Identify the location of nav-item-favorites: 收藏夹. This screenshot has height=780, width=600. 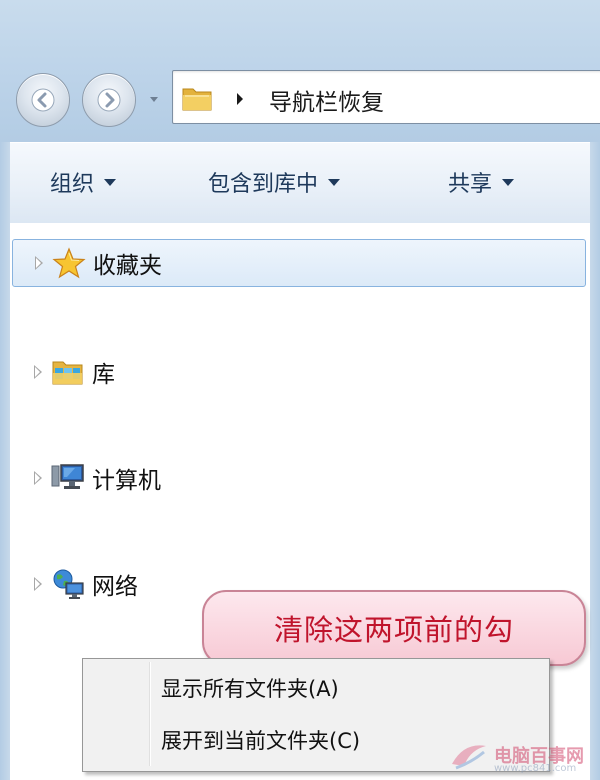
(299, 263).